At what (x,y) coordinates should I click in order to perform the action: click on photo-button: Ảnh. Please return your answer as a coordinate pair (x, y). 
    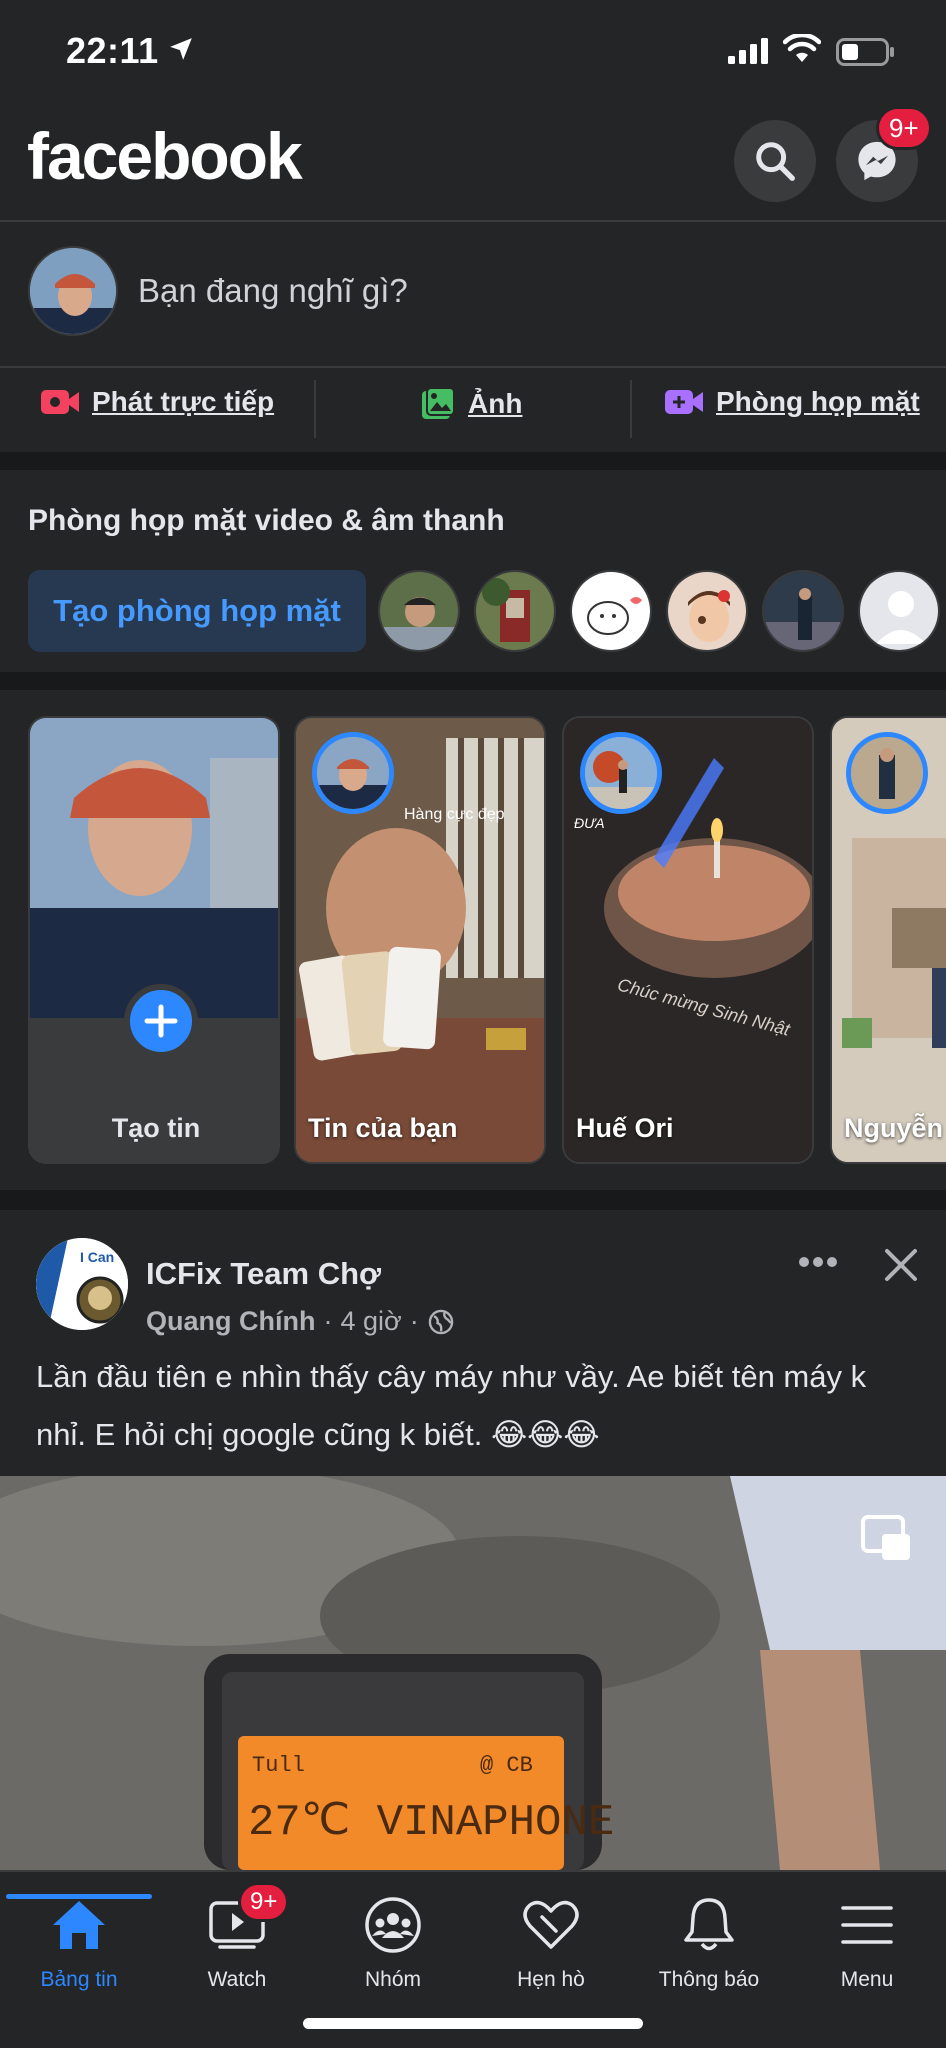
    Looking at the image, I should click on (471, 404).